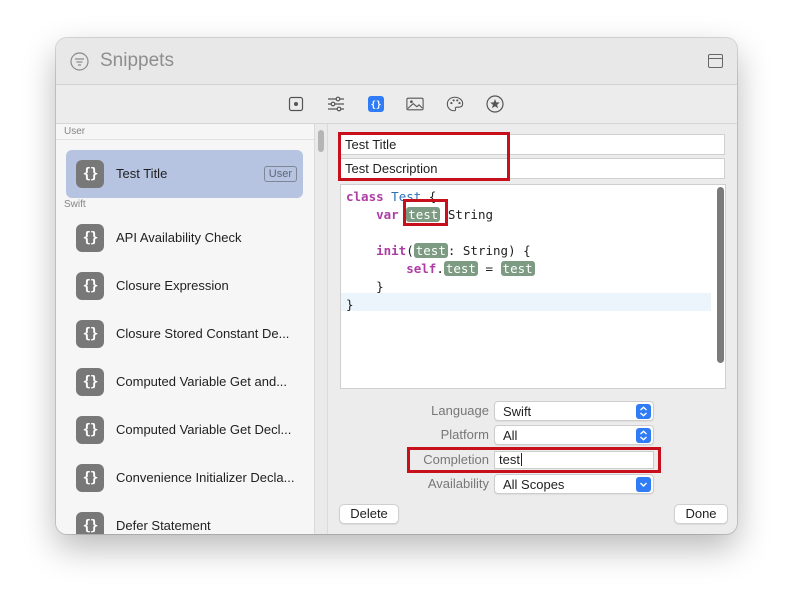  I want to click on snippet-title-field: Test Title, so click(532, 144).